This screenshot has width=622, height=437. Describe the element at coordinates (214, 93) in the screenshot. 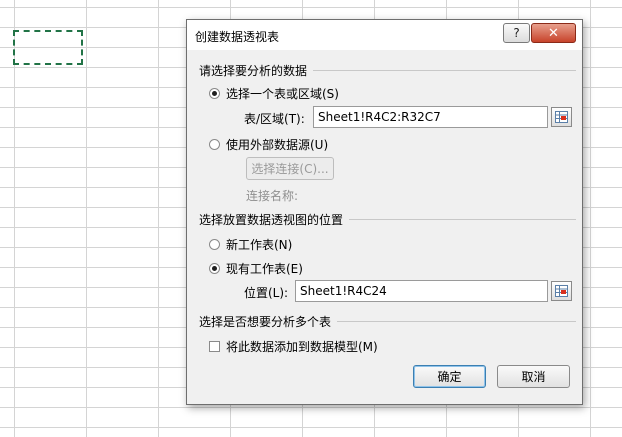

I see `radio-select-table` at that location.